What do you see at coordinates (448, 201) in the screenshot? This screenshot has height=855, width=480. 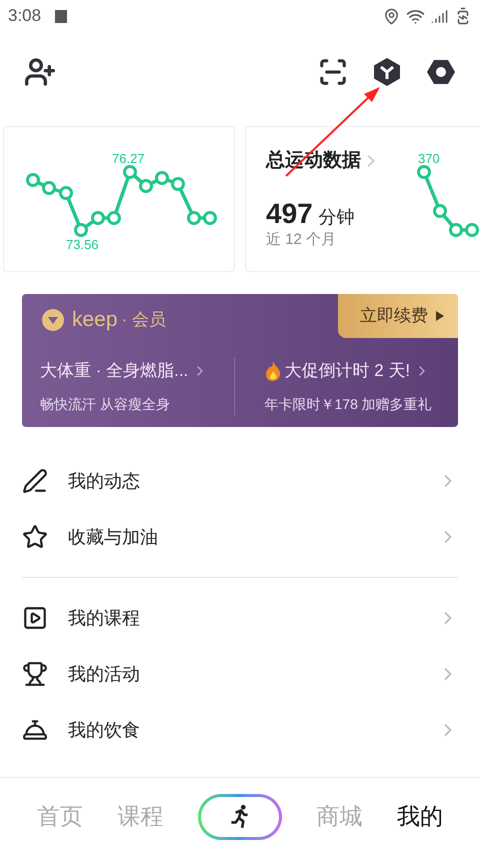 I see `exercise-trend-line` at bounding box center [448, 201].